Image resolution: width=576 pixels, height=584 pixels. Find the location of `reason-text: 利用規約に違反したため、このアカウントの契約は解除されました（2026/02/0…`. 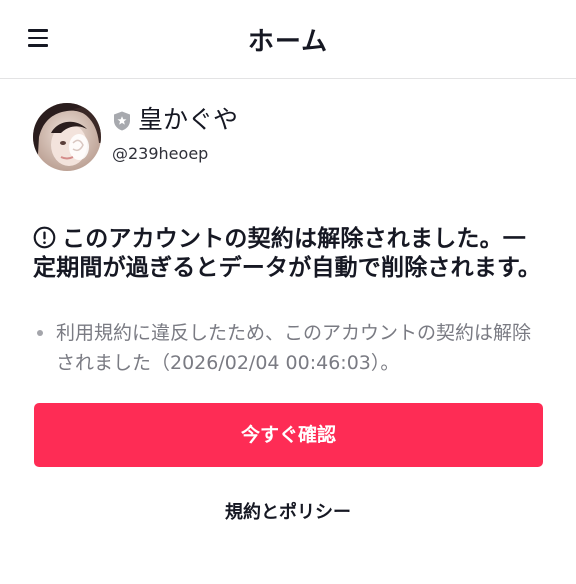

reason-text: 利用規約に違反したため、このアカウントの契約は解除されました（2026/02/0… is located at coordinates (294, 348).